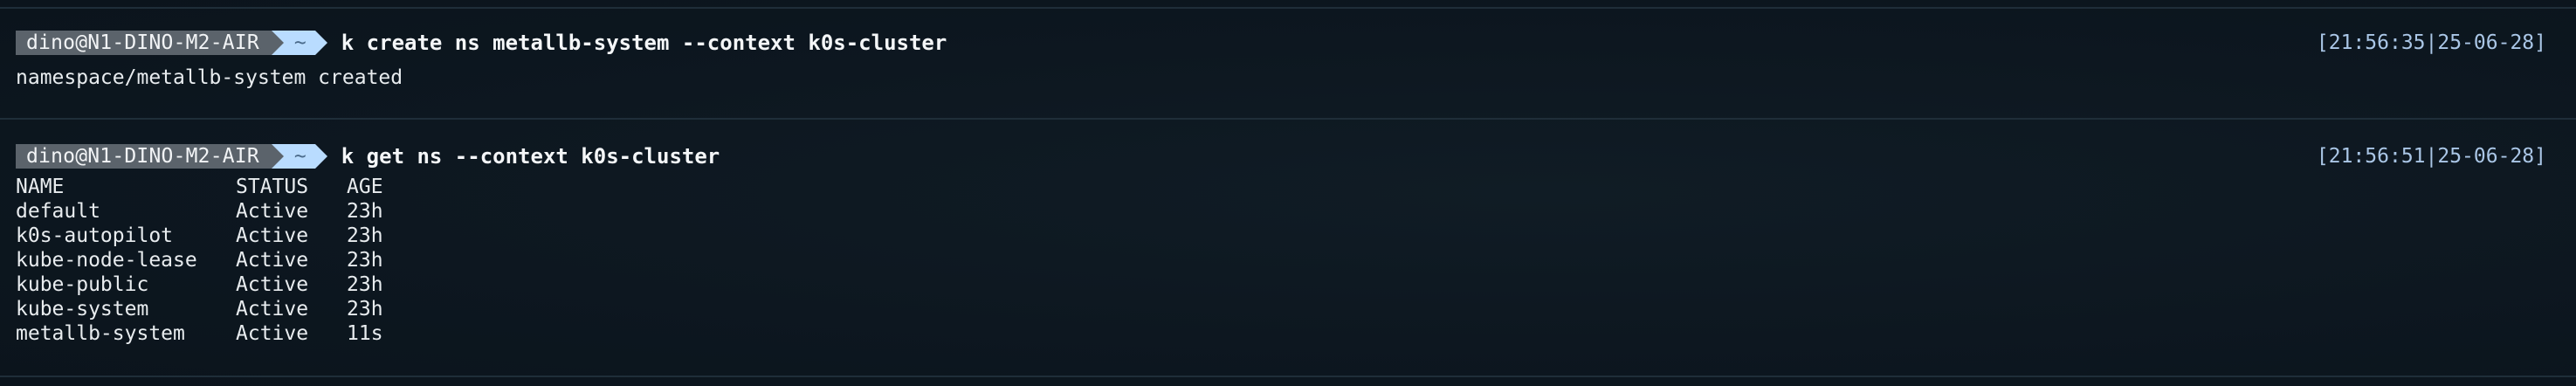 The height and width of the screenshot is (386, 2576). Describe the element at coordinates (58, 212) in the screenshot. I see `cell-name: default` at that location.